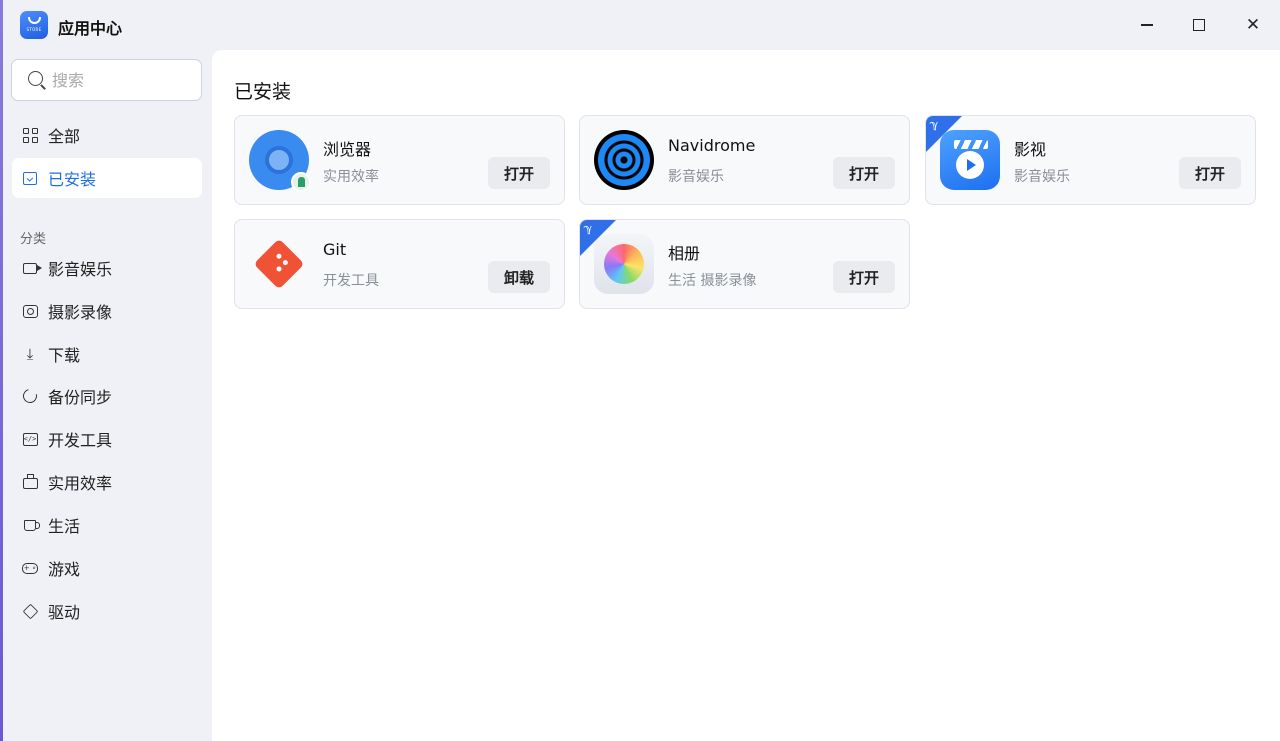  I want to click on browser-icon, so click(280, 161).